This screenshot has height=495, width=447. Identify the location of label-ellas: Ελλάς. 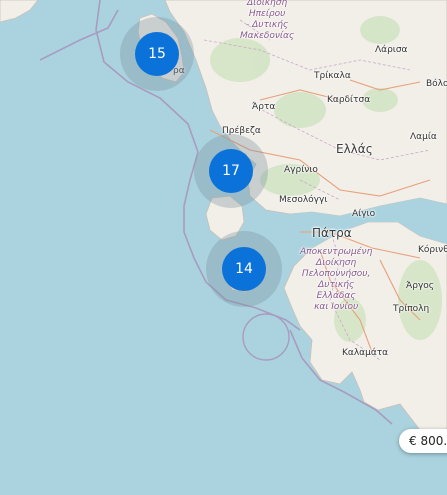
(354, 149).